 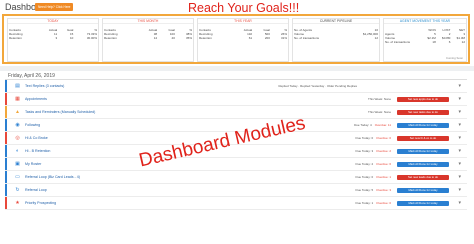 What do you see at coordinates (33, 164) in the screenshot?
I see `module-title: My Roster` at bounding box center [33, 164].